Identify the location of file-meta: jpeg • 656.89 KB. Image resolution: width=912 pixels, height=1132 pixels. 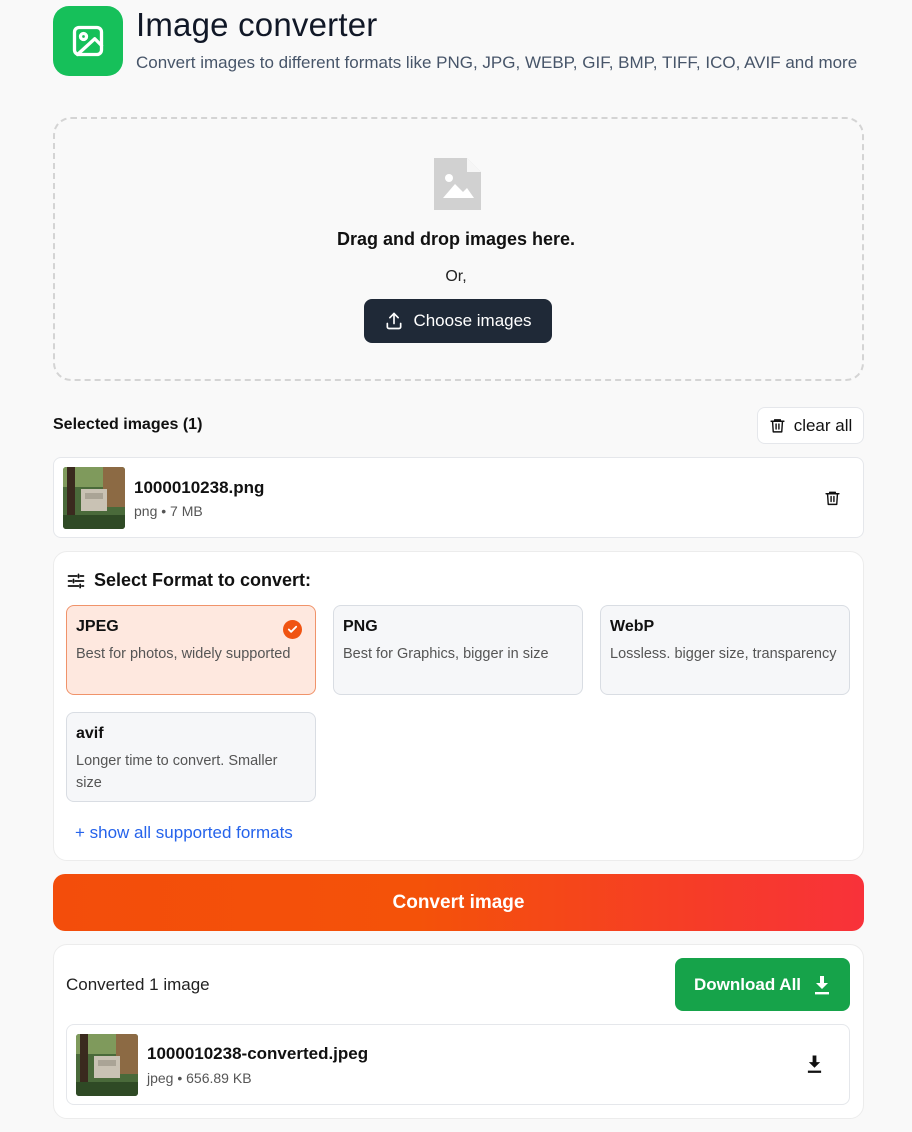
(199, 1078).